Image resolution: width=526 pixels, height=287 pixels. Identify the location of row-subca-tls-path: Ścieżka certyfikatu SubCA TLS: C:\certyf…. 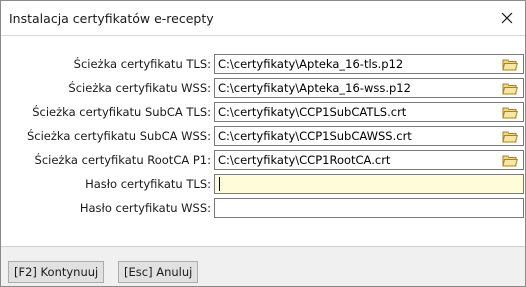
(263, 112).